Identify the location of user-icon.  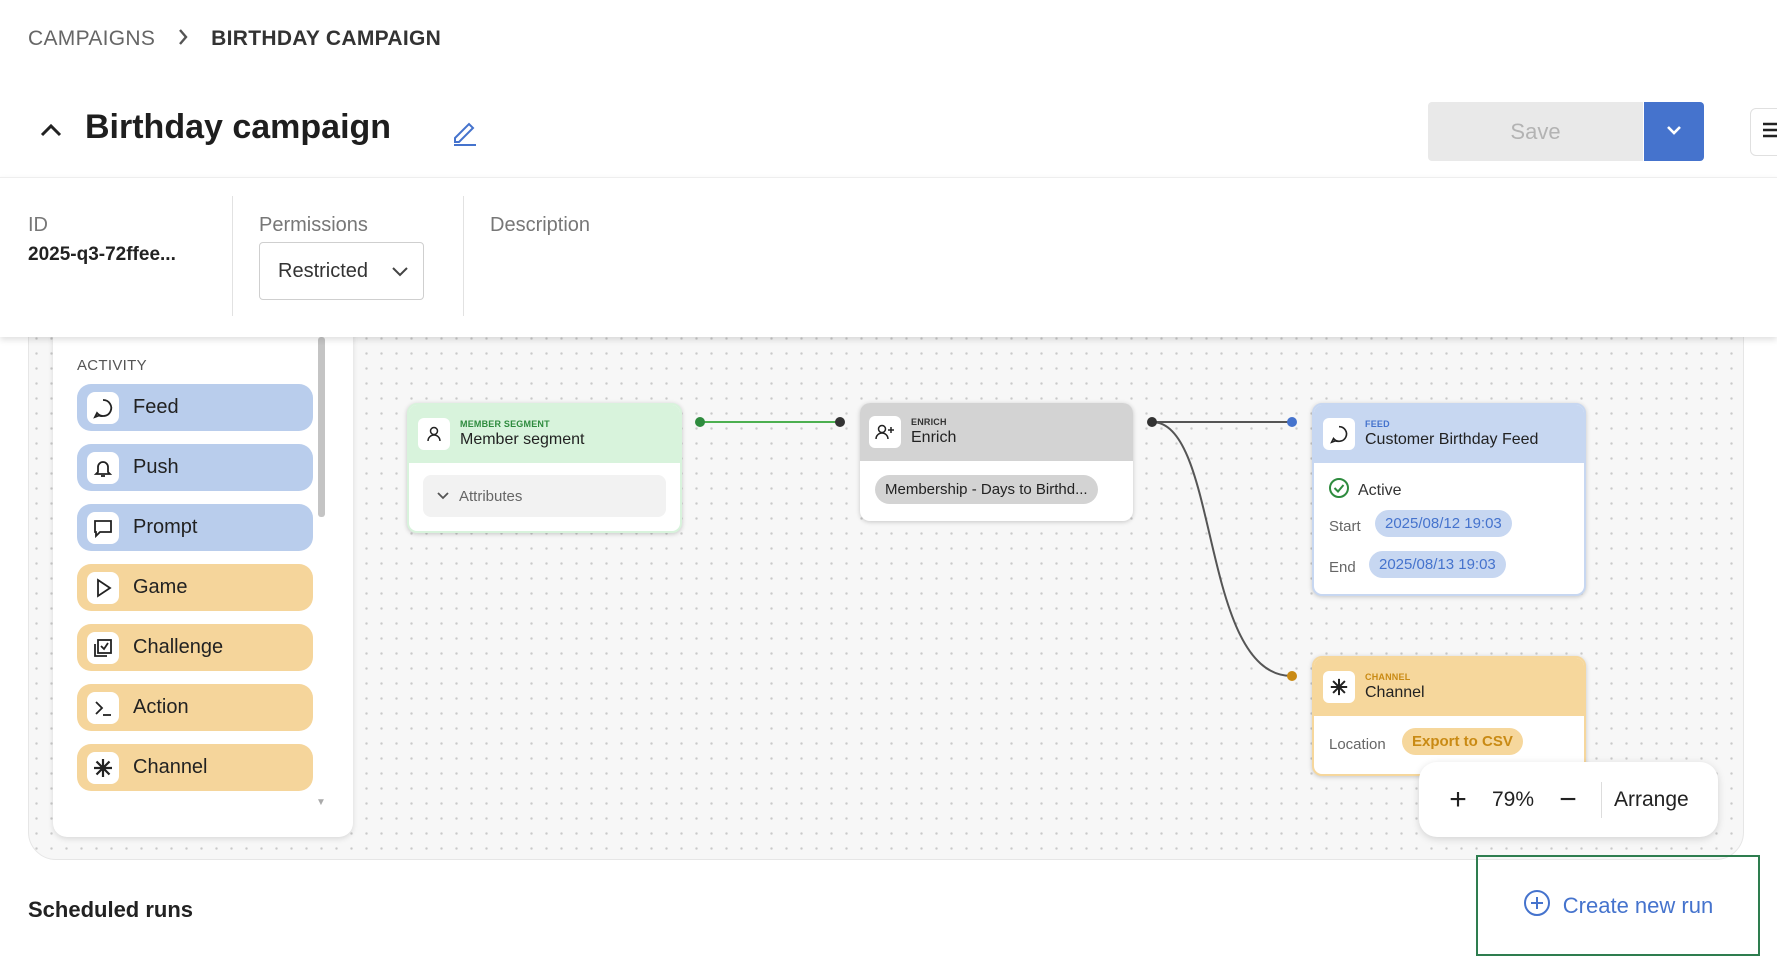
(434, 434).